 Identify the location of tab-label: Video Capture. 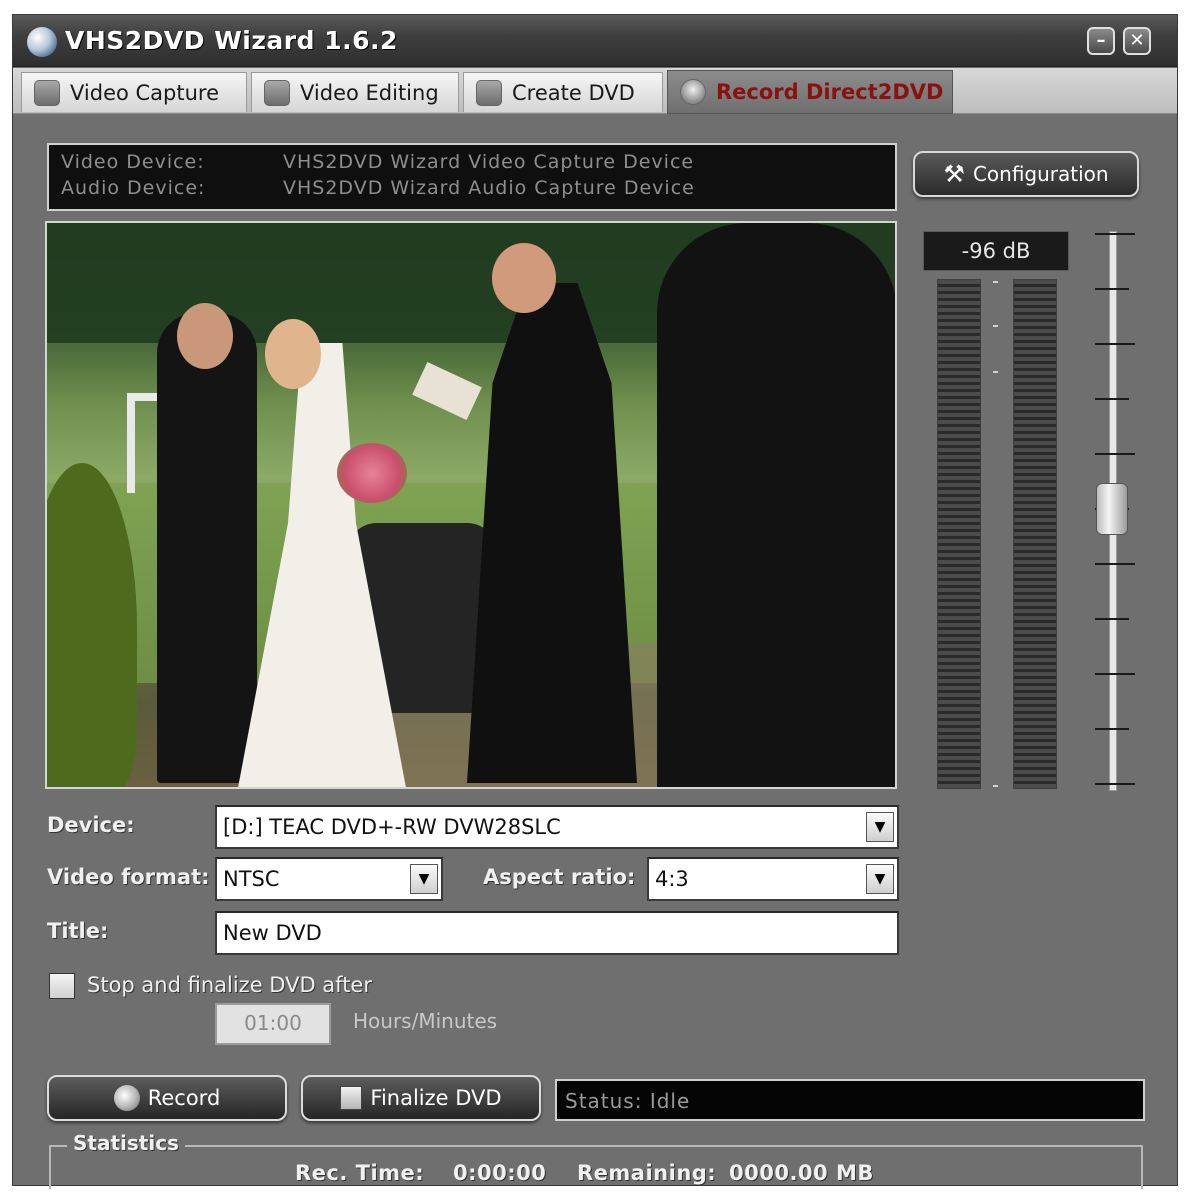
(145, 92).